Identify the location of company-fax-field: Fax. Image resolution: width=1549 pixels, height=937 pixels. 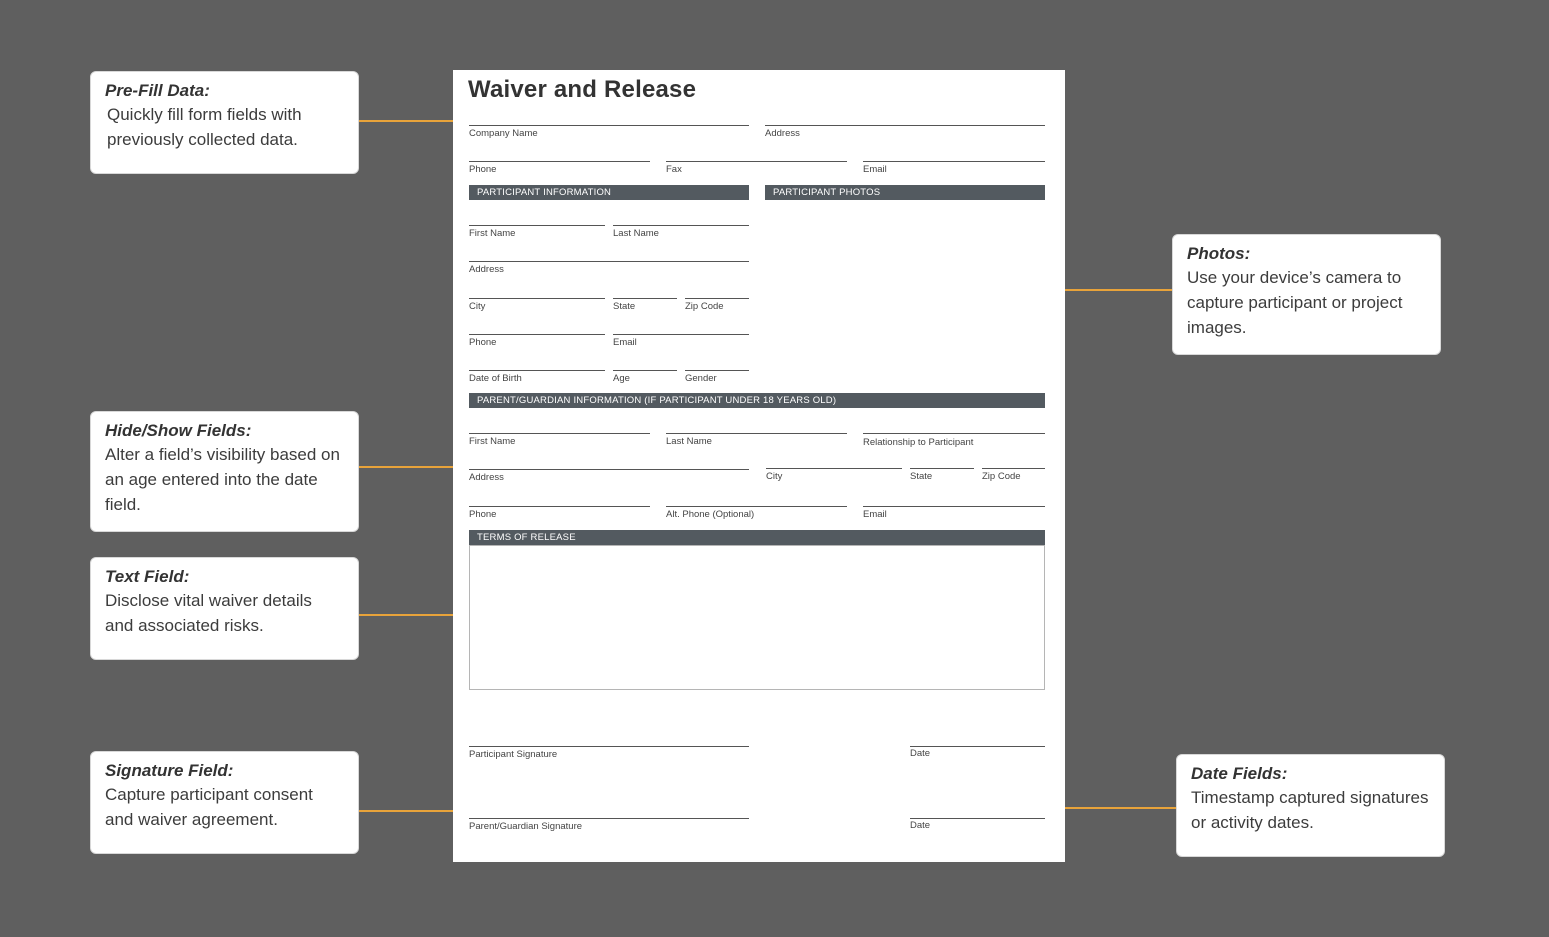
(756, 168).